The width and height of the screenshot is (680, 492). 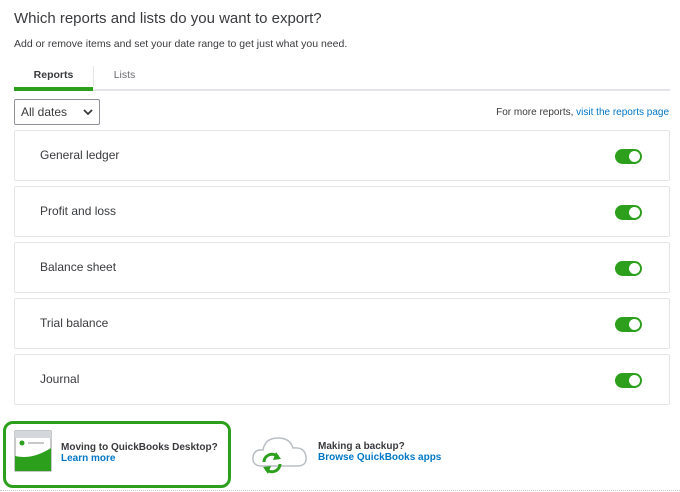 I want to click on desktop-promo-text: Moving to QuickBooks Desktop? Learn more, so click(x=139, y=453).